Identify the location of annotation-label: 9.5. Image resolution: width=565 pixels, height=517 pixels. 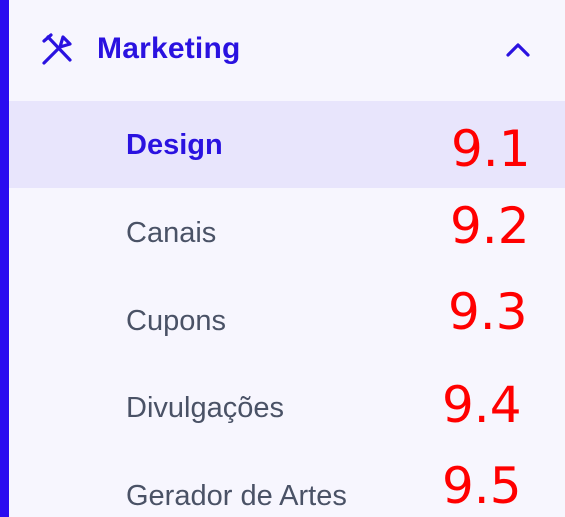
(482, 486).